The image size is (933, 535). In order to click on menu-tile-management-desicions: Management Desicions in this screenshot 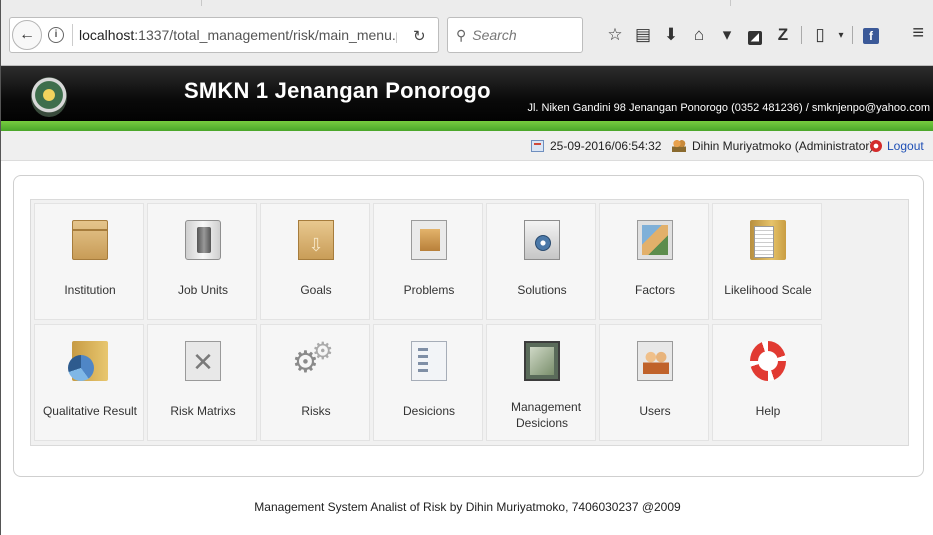, I will do `click(541, 382)`.